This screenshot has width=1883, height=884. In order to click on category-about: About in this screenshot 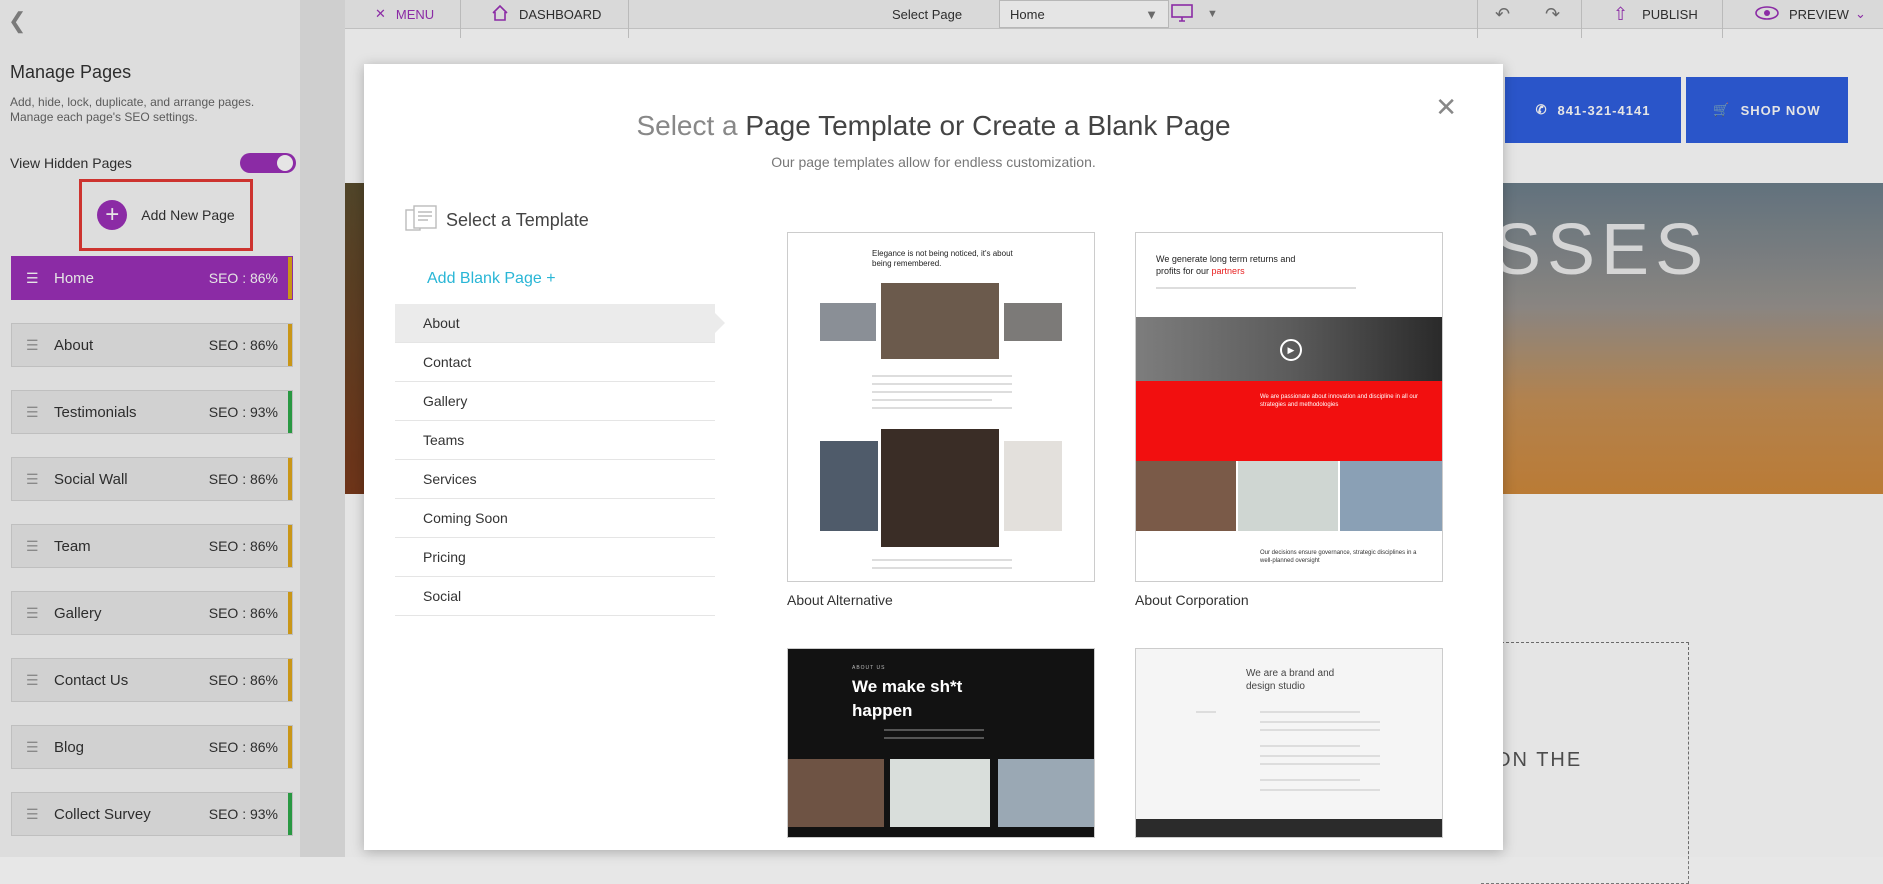, I will do `click(560, 323)`.